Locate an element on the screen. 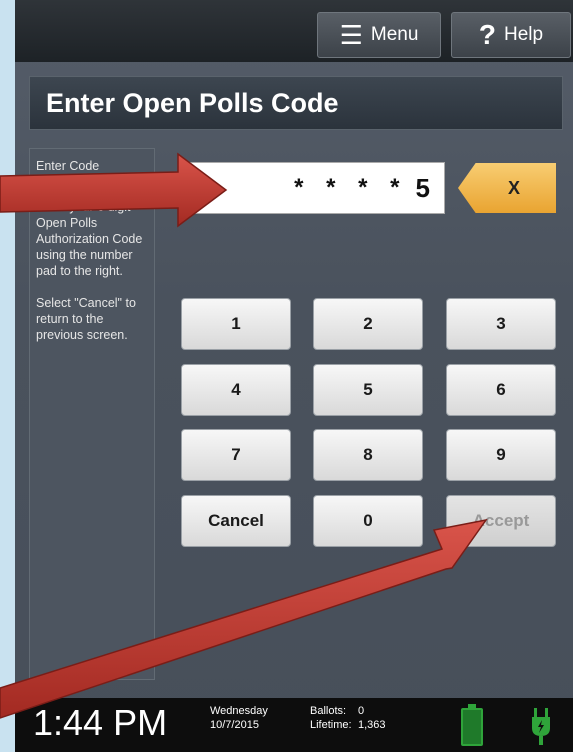 The image size is (573, 752). ballots-label: Ballots: is located at coordinates (328, 711).